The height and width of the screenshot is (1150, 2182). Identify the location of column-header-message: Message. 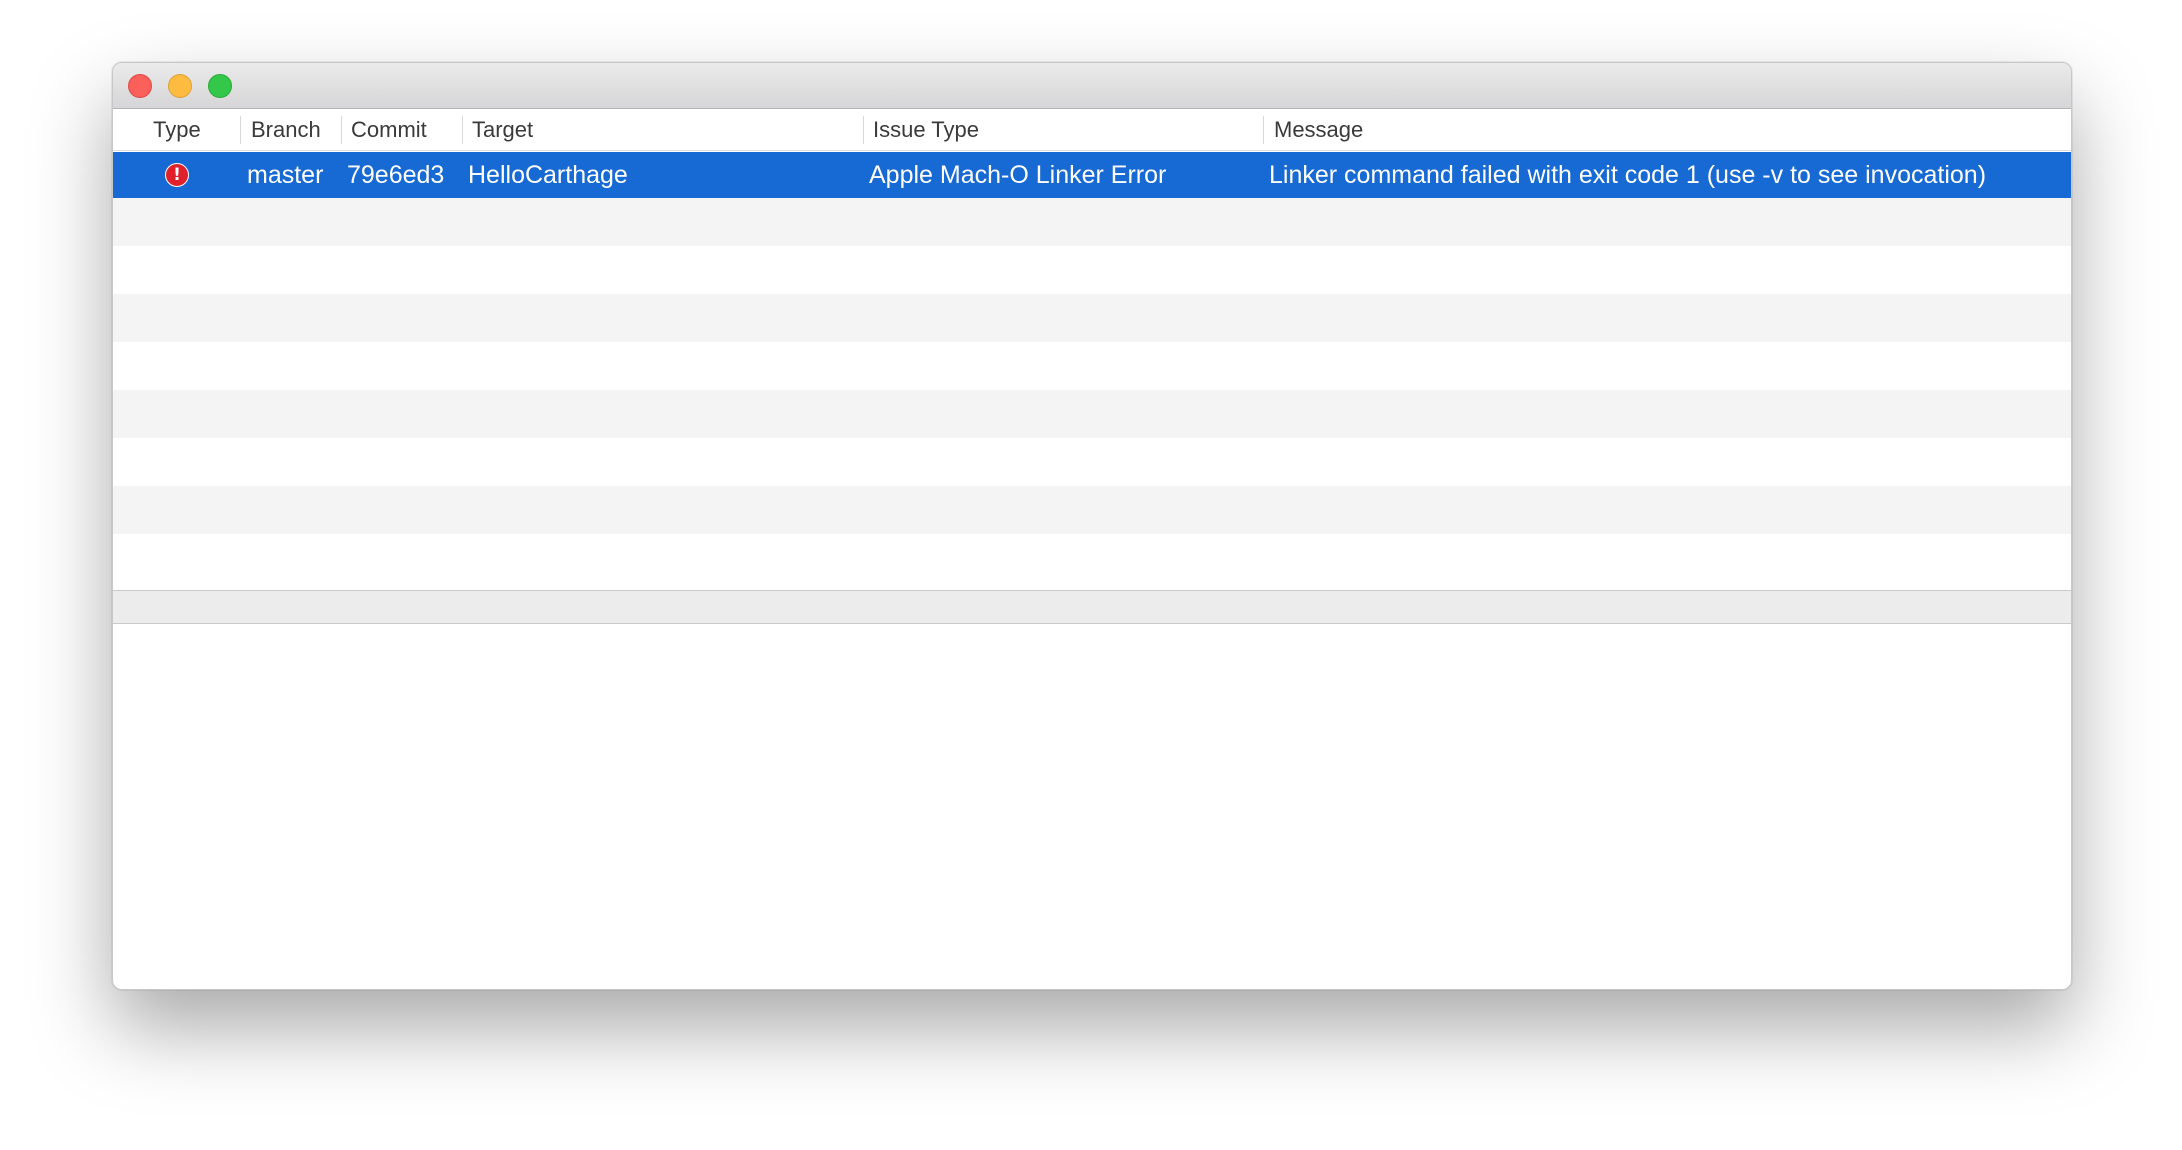
(1318, 129).